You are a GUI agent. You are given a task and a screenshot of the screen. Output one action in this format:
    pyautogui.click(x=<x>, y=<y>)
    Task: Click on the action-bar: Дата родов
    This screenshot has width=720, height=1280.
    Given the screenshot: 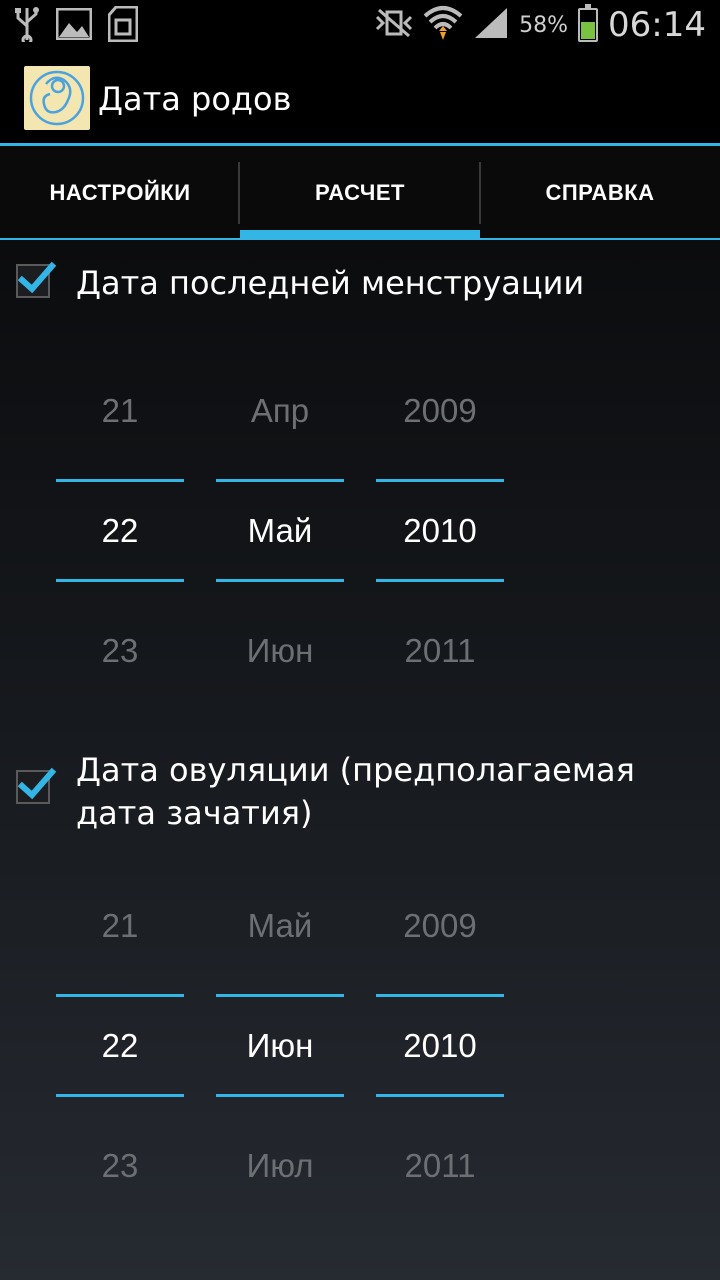 What is the action you would take?
    pyautogui.click(x=360, y=97)
    